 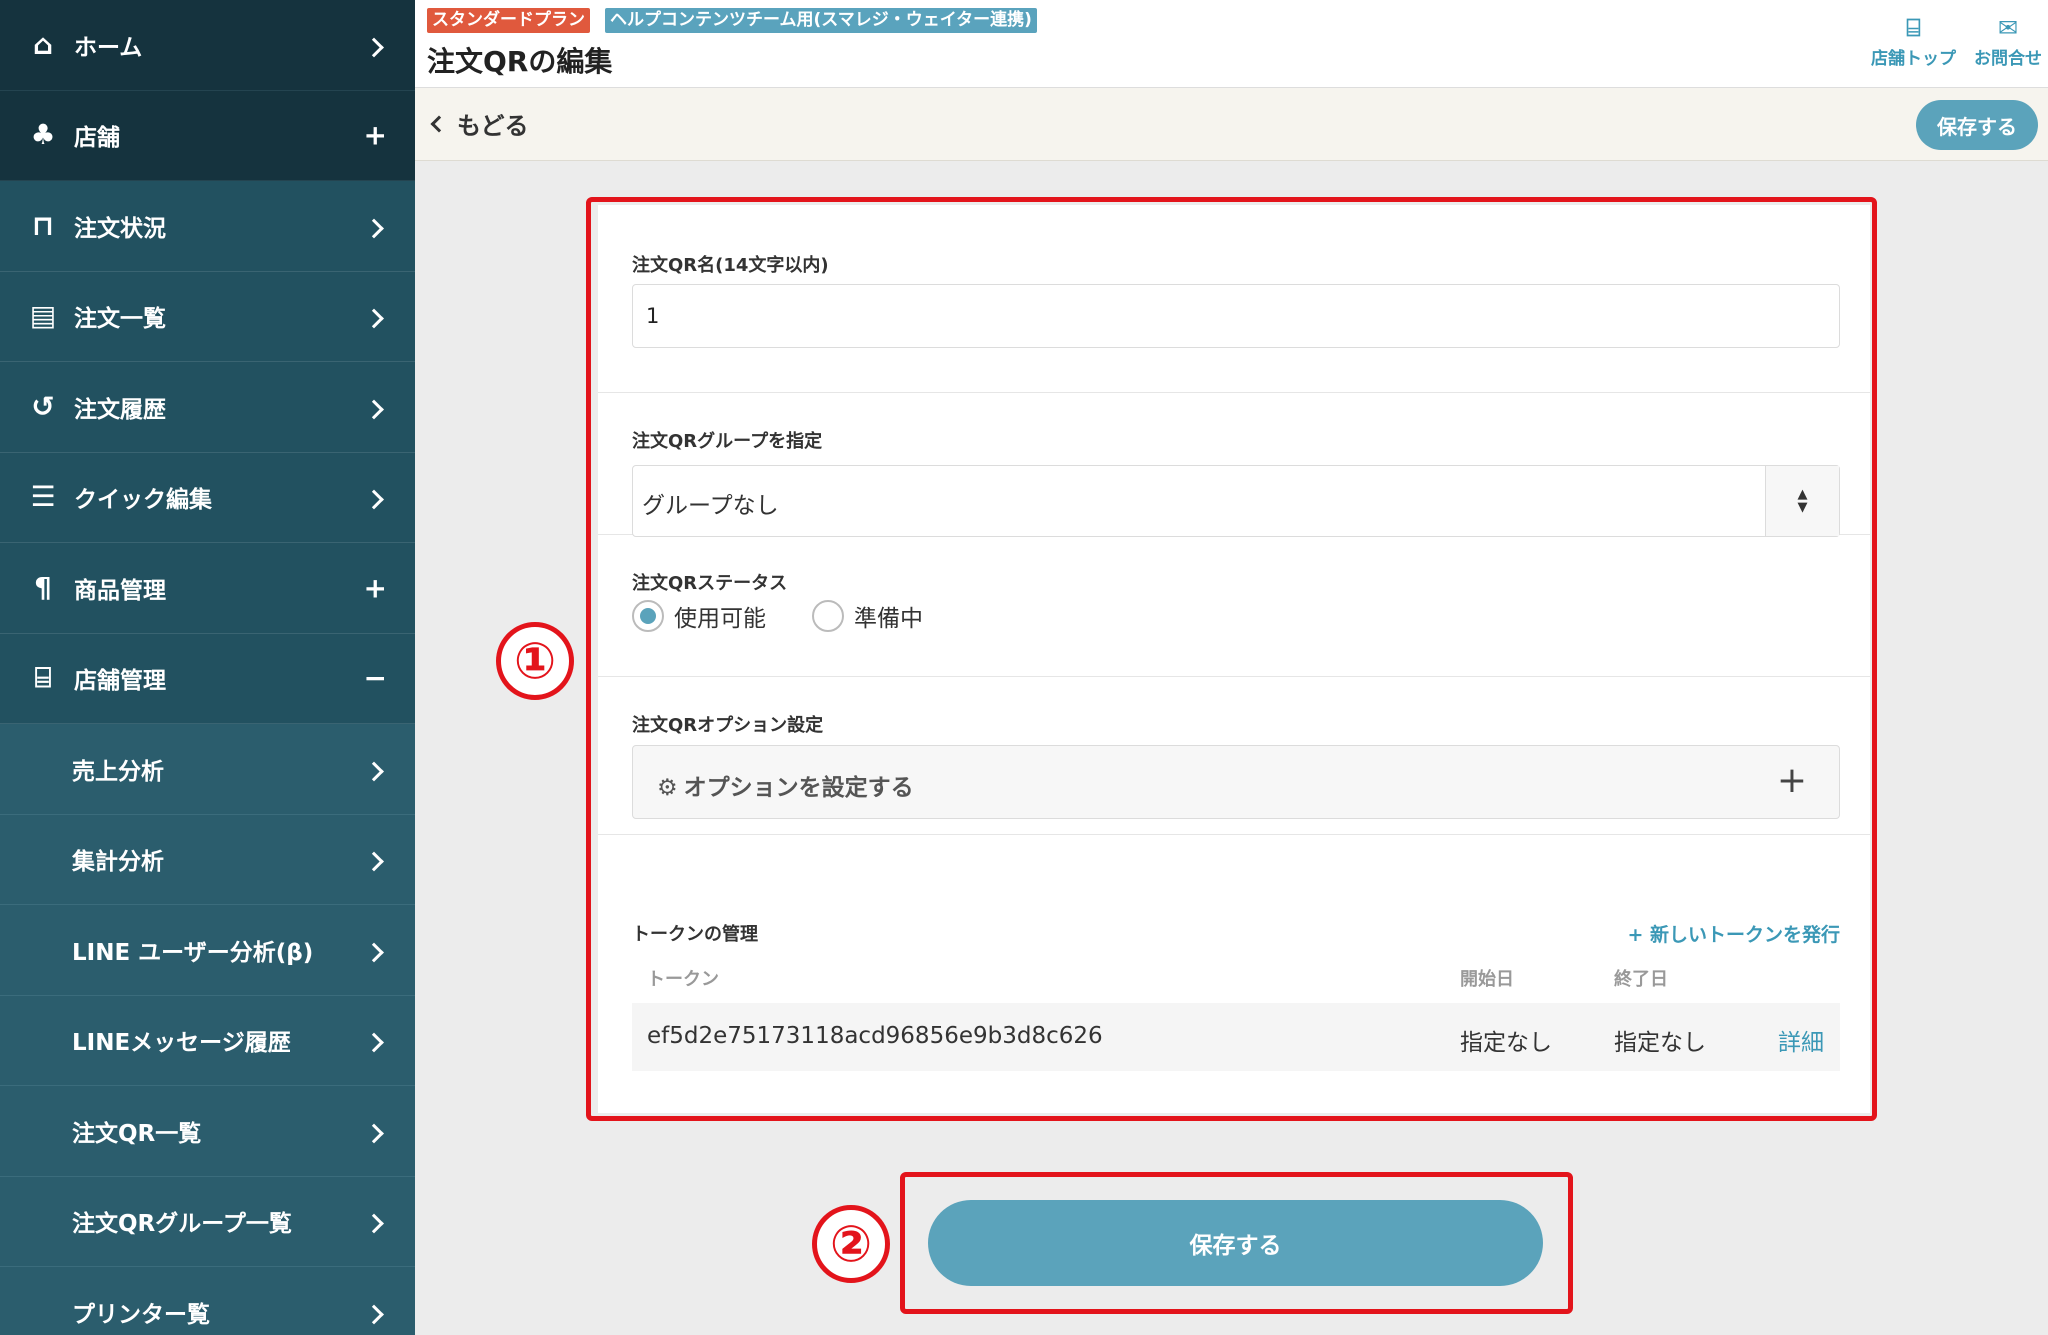 I want to click on sidebar-item-order-qr-list: 注文QR一覧, so click(x=207, y=1131).